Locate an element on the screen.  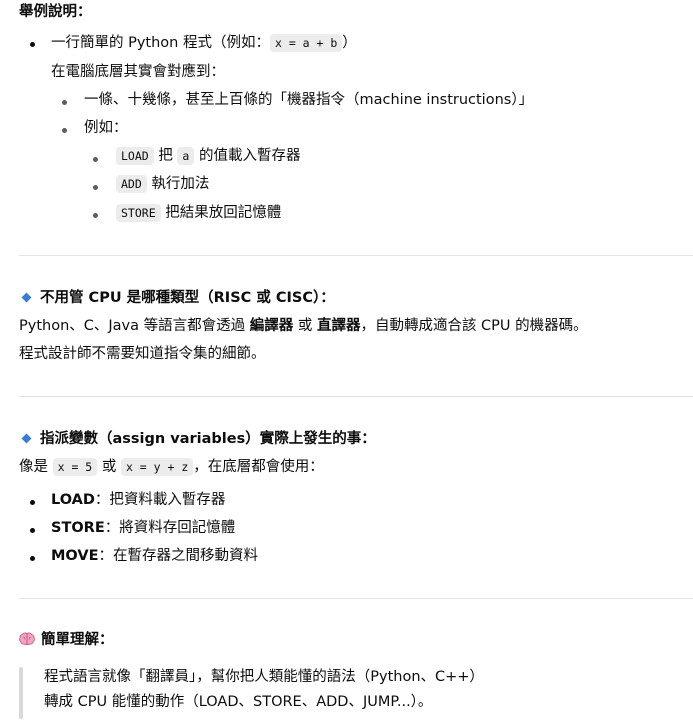
brain-icon is located at coordinates (27, 640).